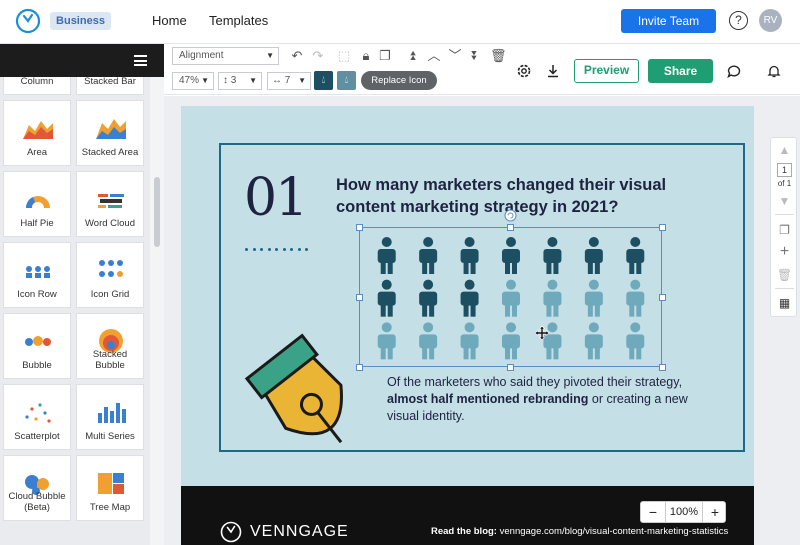 This screenshot has height=545, width=800. I want to click on nav-templates-link: Templates, so click(238, 21).